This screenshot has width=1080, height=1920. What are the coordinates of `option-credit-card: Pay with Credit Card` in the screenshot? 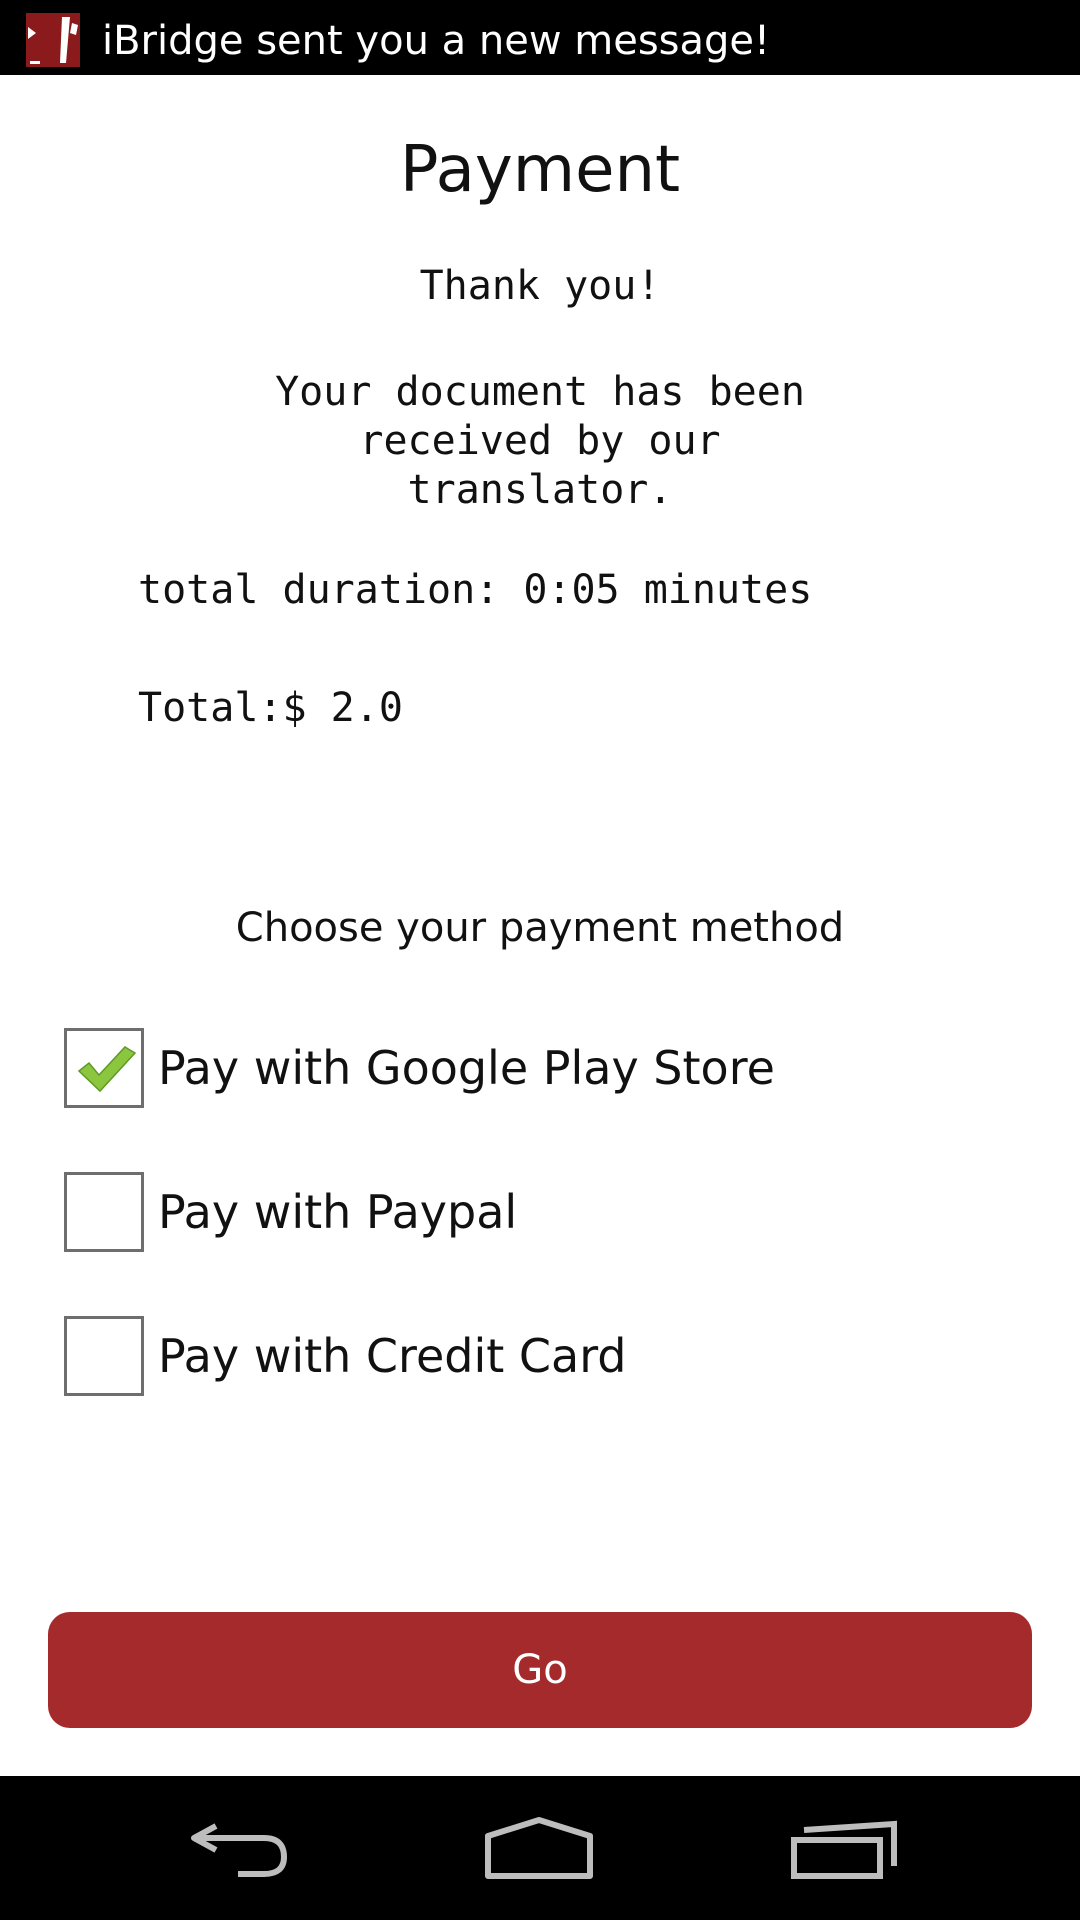 It's located at (345, 1356).